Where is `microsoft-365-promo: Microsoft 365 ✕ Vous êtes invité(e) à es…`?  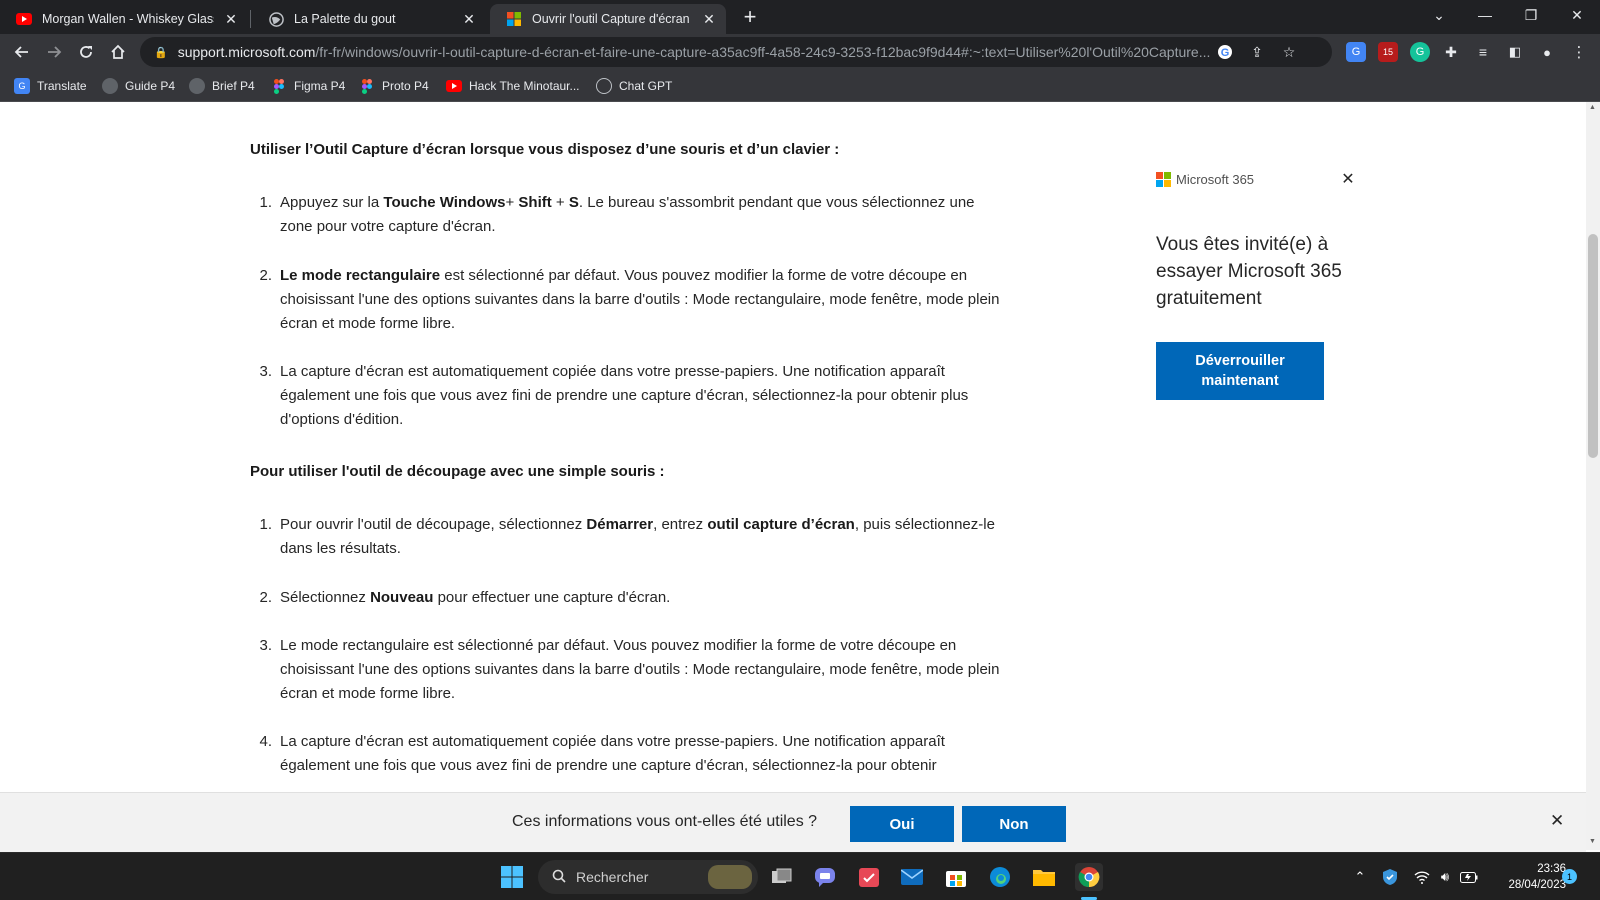
microsoft-365-promo: Microsoft 365 ✕ Vous êtes invité(e) à es… is located at coordinates (1266, 286).